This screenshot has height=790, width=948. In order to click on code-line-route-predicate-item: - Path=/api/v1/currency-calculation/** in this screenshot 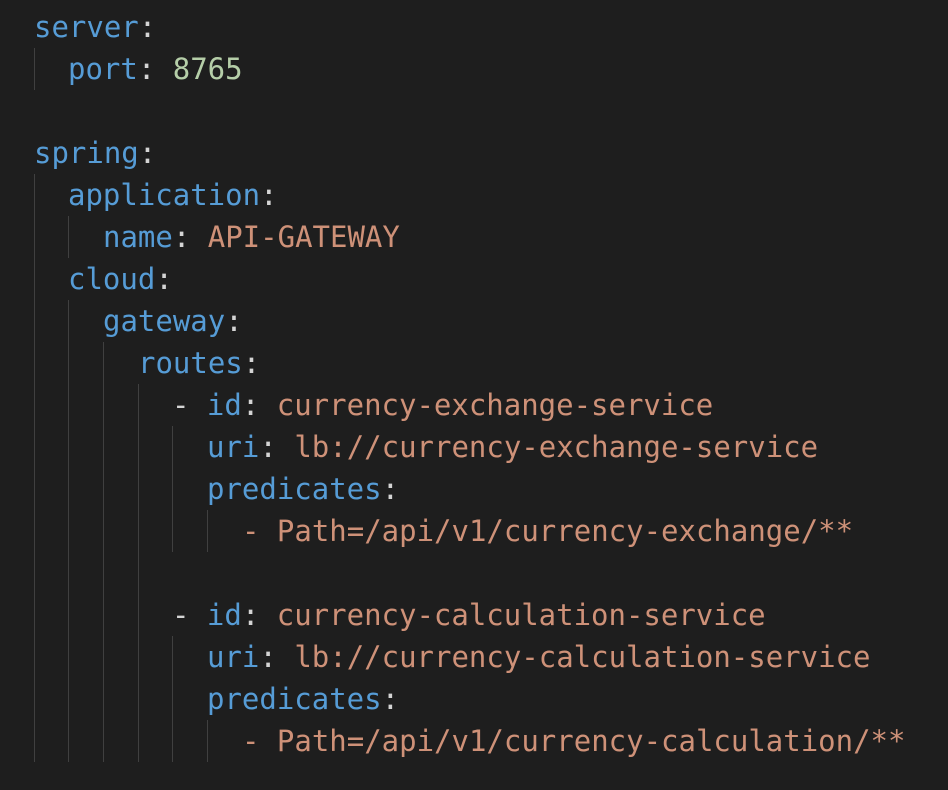, I will do `click(574, 741)`.